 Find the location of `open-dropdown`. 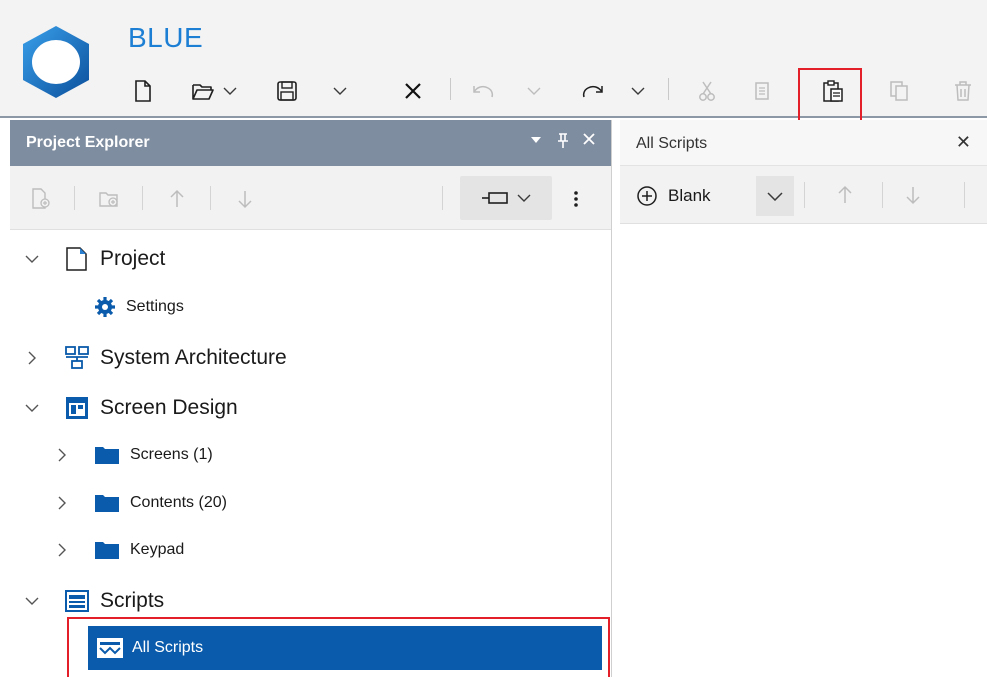

open-dropdown is located at coordinates (230, 91).